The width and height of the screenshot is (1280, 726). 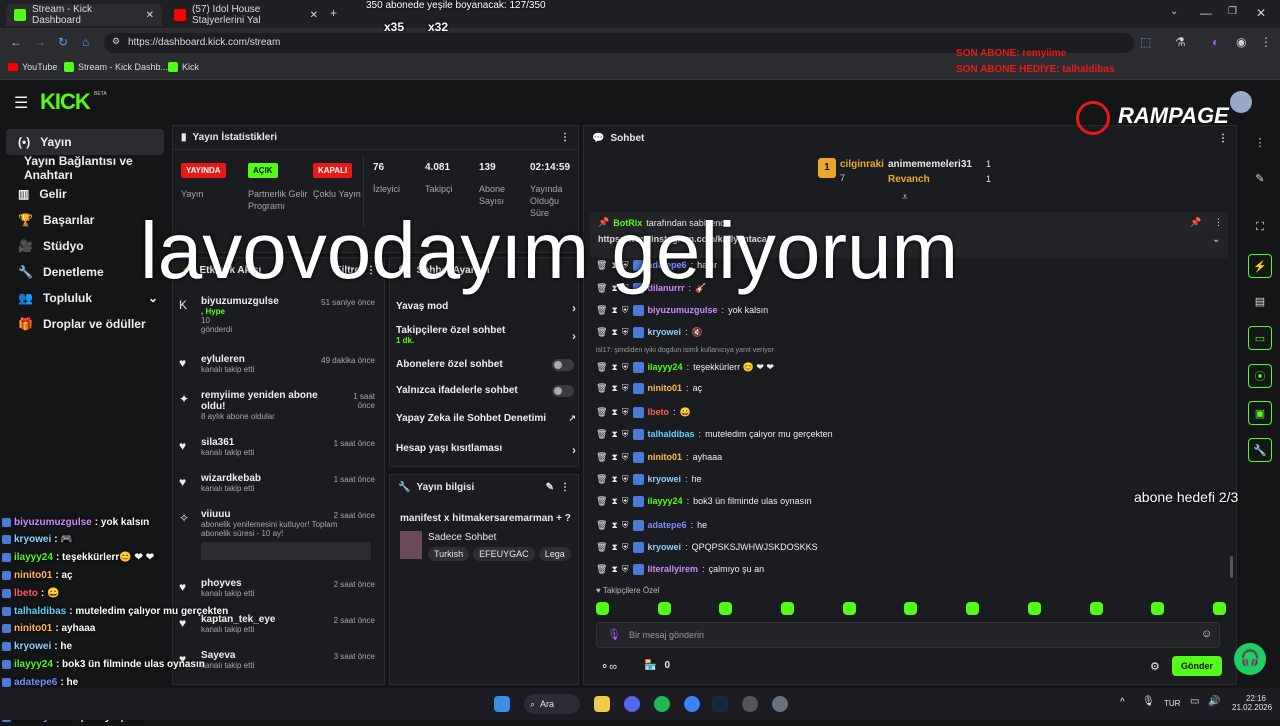 I want to click on notes-icon: ▤, so click(x=1260, y=301).